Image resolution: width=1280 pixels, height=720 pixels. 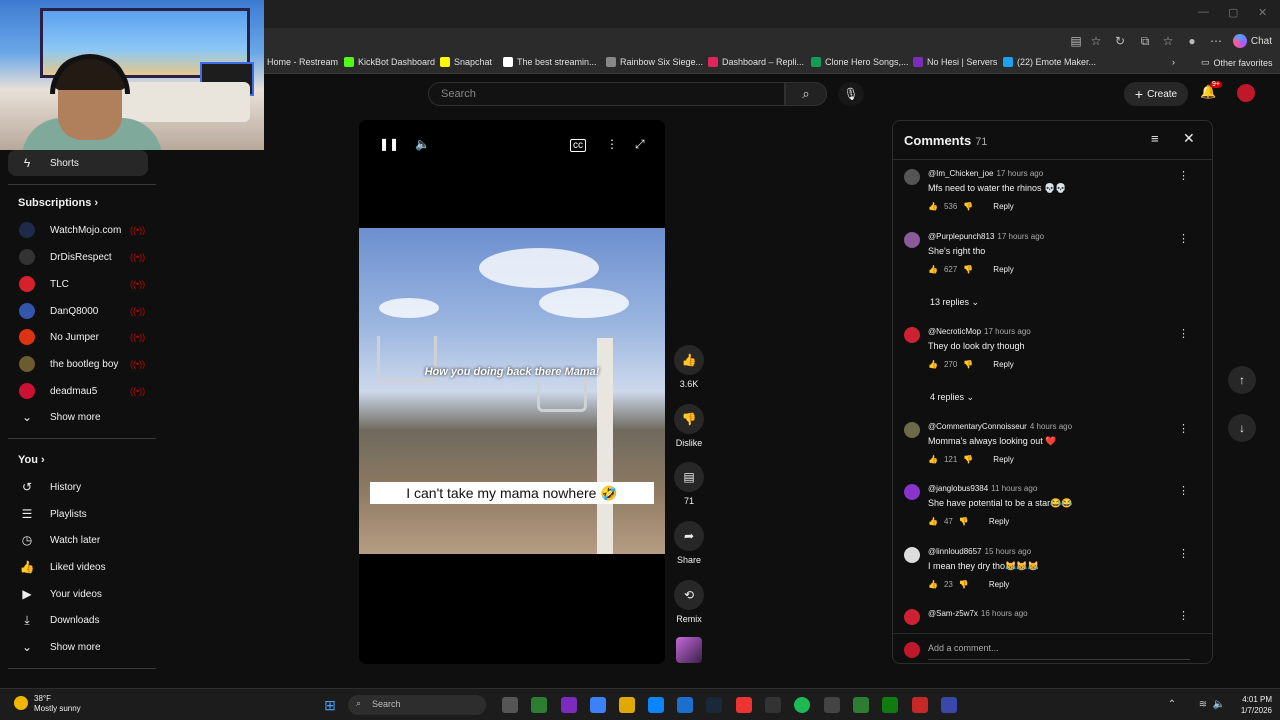 I want to click on taskbar-search: ⌕ Search, so click(x=417, y=705).